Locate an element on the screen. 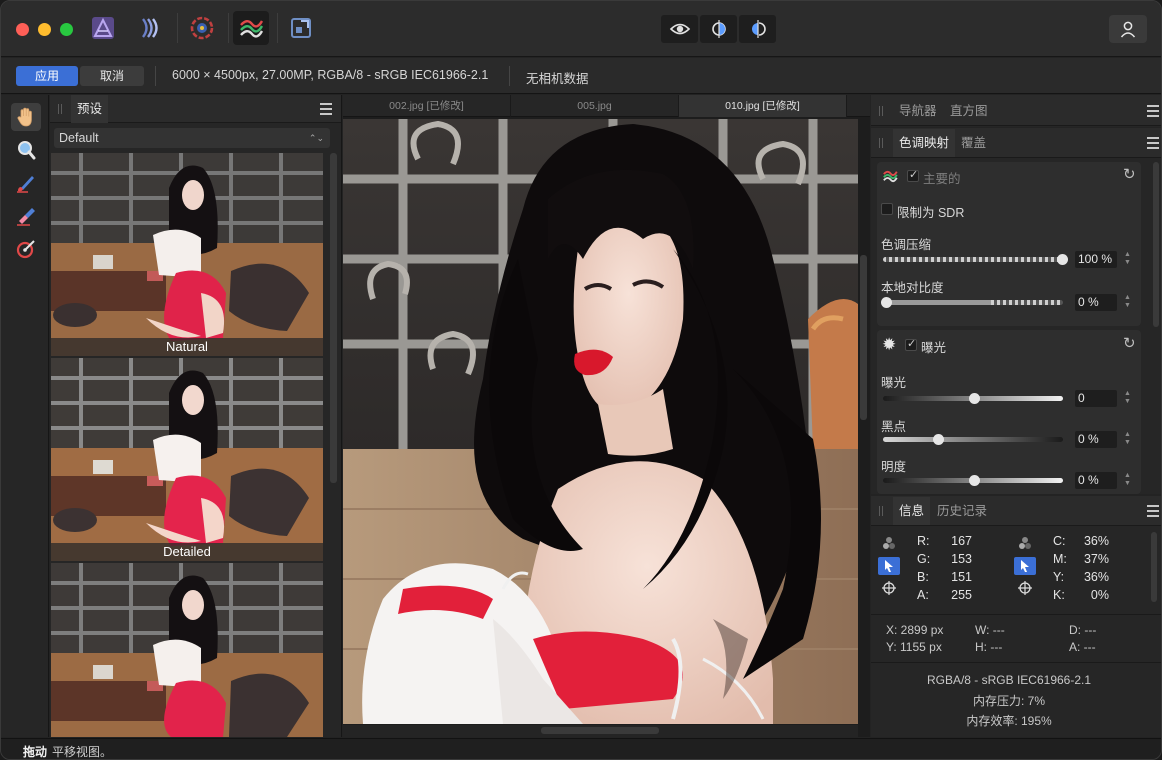  blackpoint-stepper: ▲ ▼ is located at coordinates (1127, 439).